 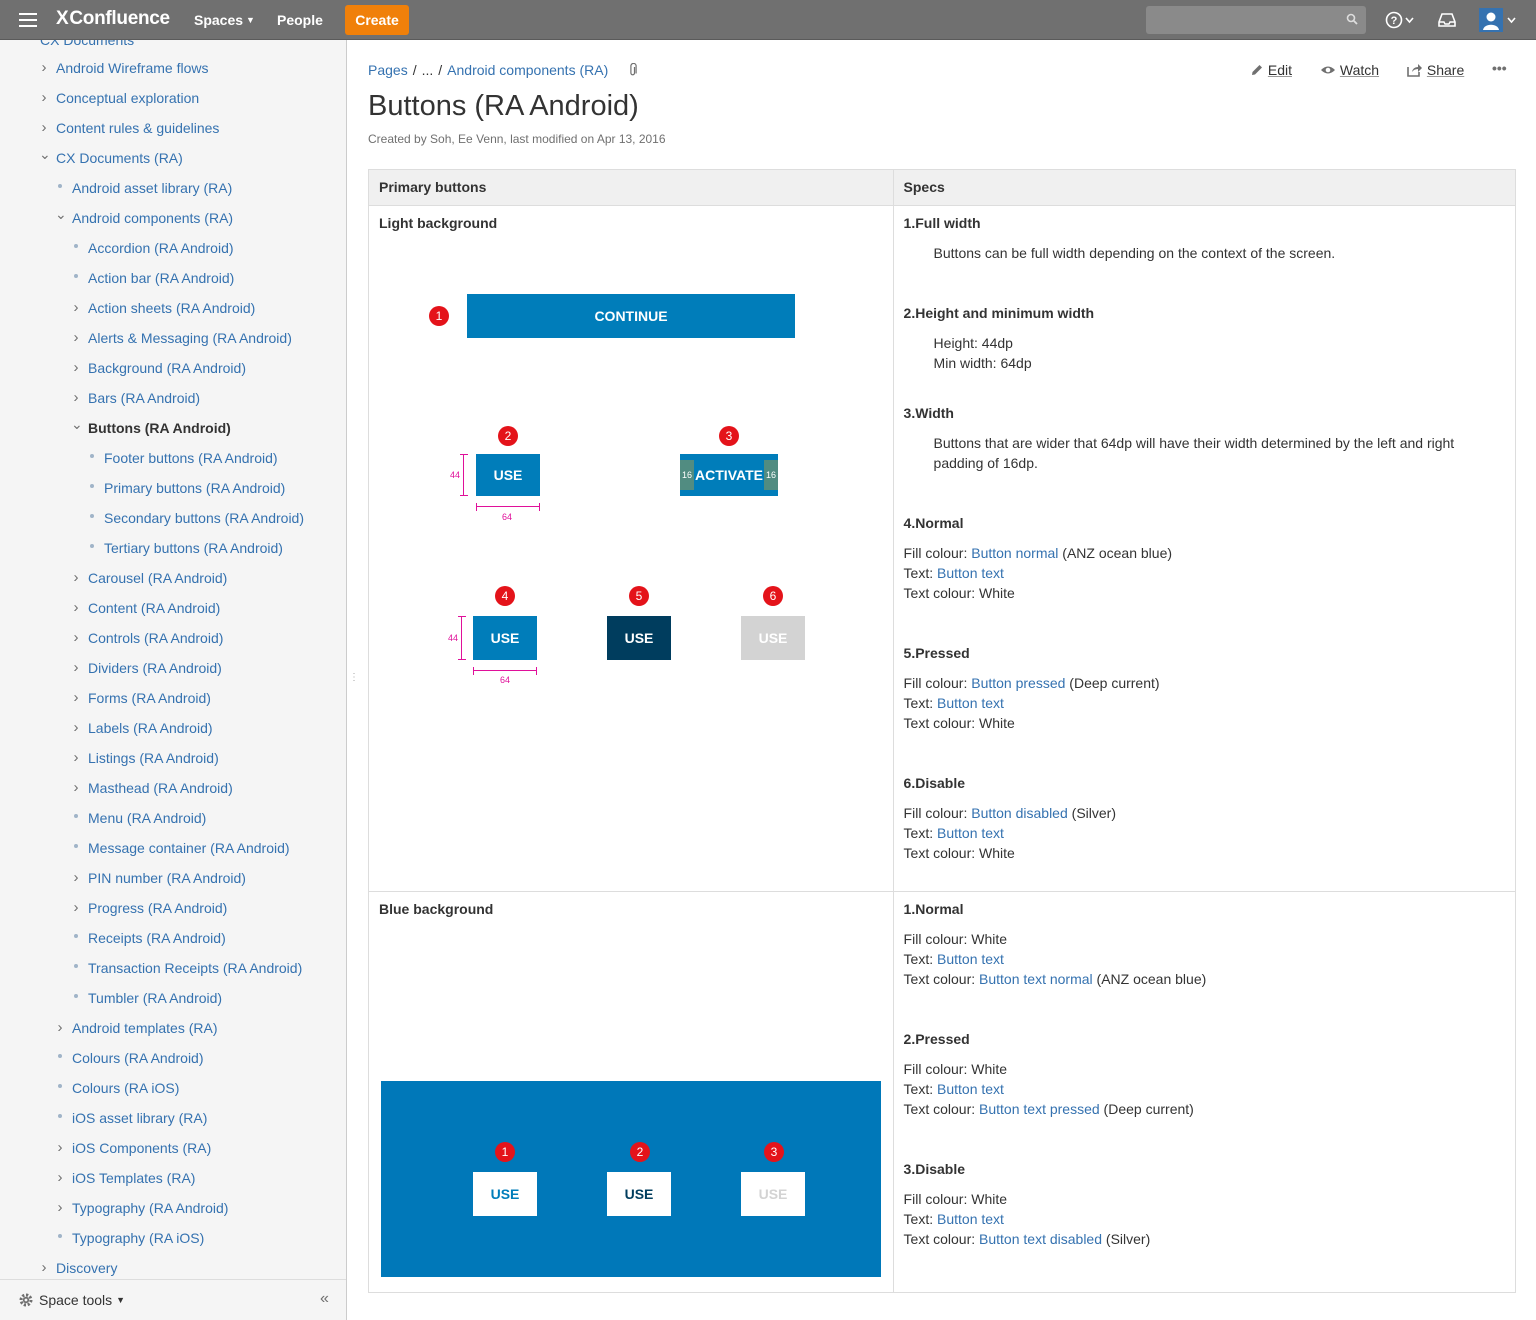 I want to click on sidebar-item-label: Masthead (RA Android), so click(x=160, y=788).